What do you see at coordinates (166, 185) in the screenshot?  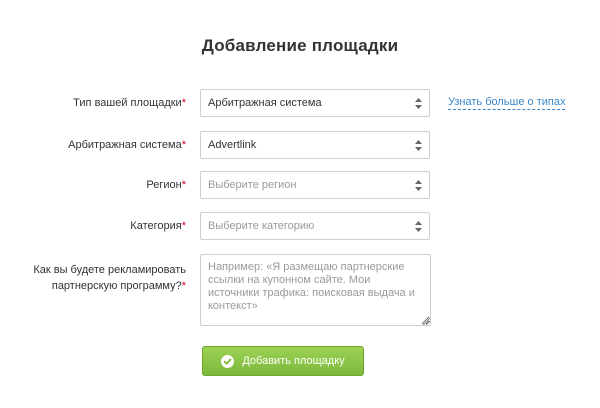 I see `region-label: Регион*` at bounding box center [166, 185].